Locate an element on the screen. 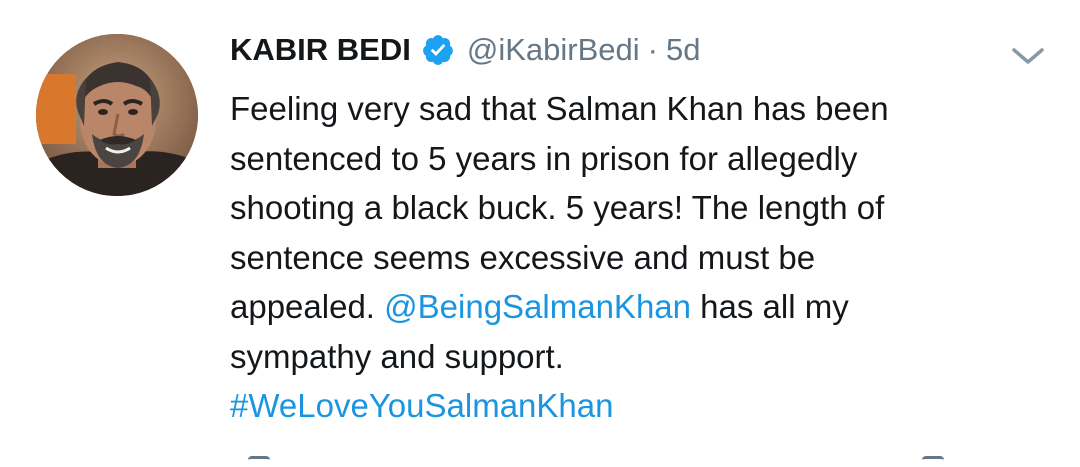 The width and height of the screenshot is (1080, 467). tweet-text-segment: sentence seems excessive and must be is located at coordinates (523, 257).